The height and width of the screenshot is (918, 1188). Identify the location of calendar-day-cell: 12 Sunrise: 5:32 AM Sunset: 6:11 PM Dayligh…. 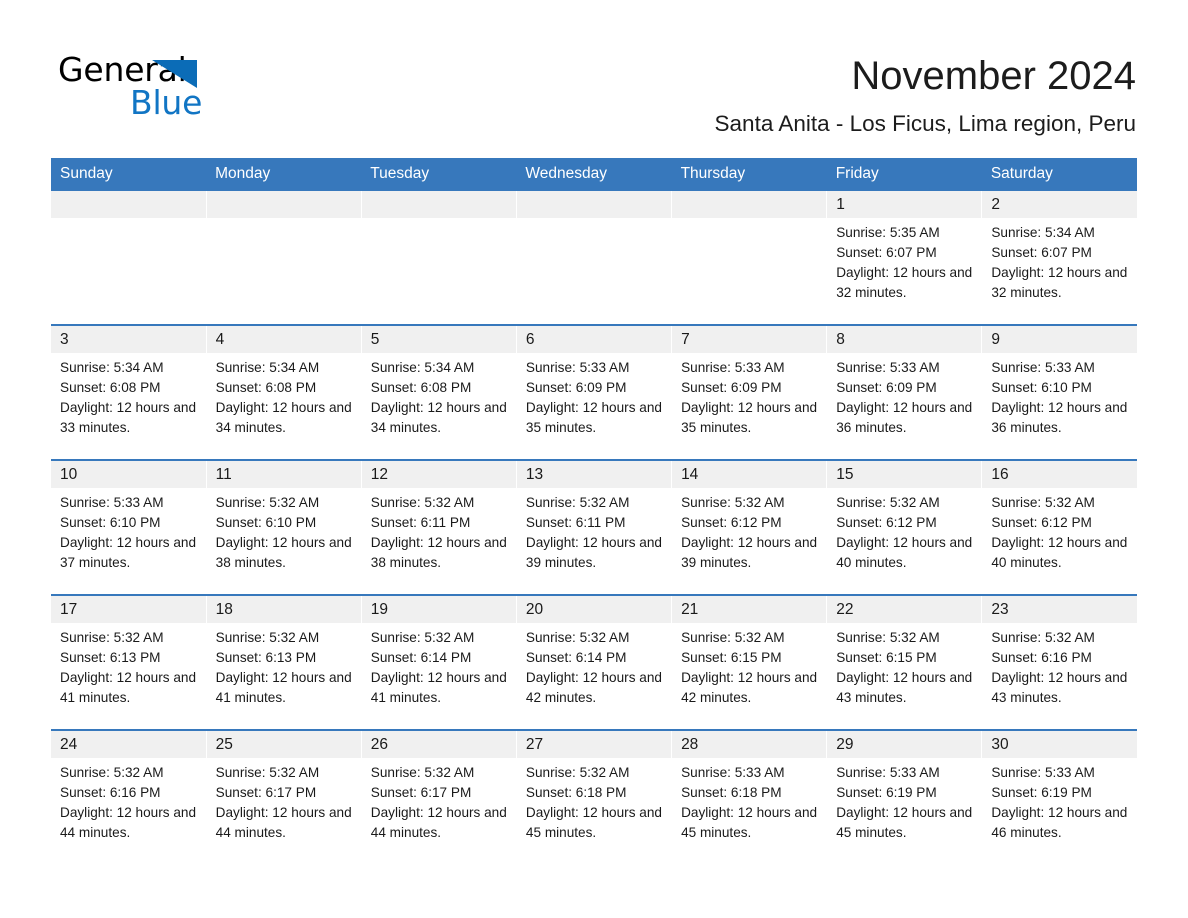
(439, 527).